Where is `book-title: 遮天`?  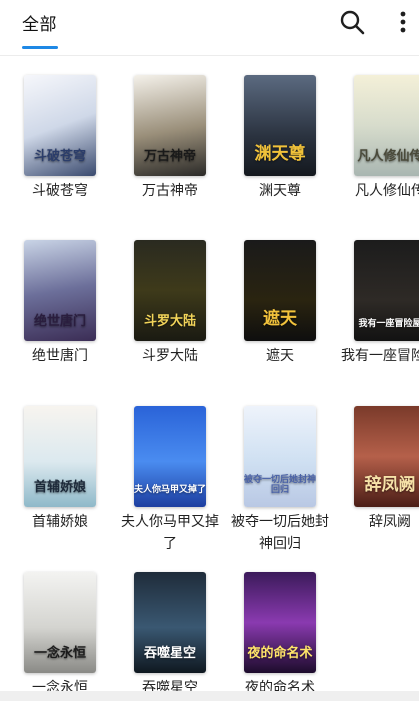
book-title: 遮天 is located at coordinates (280, 356).